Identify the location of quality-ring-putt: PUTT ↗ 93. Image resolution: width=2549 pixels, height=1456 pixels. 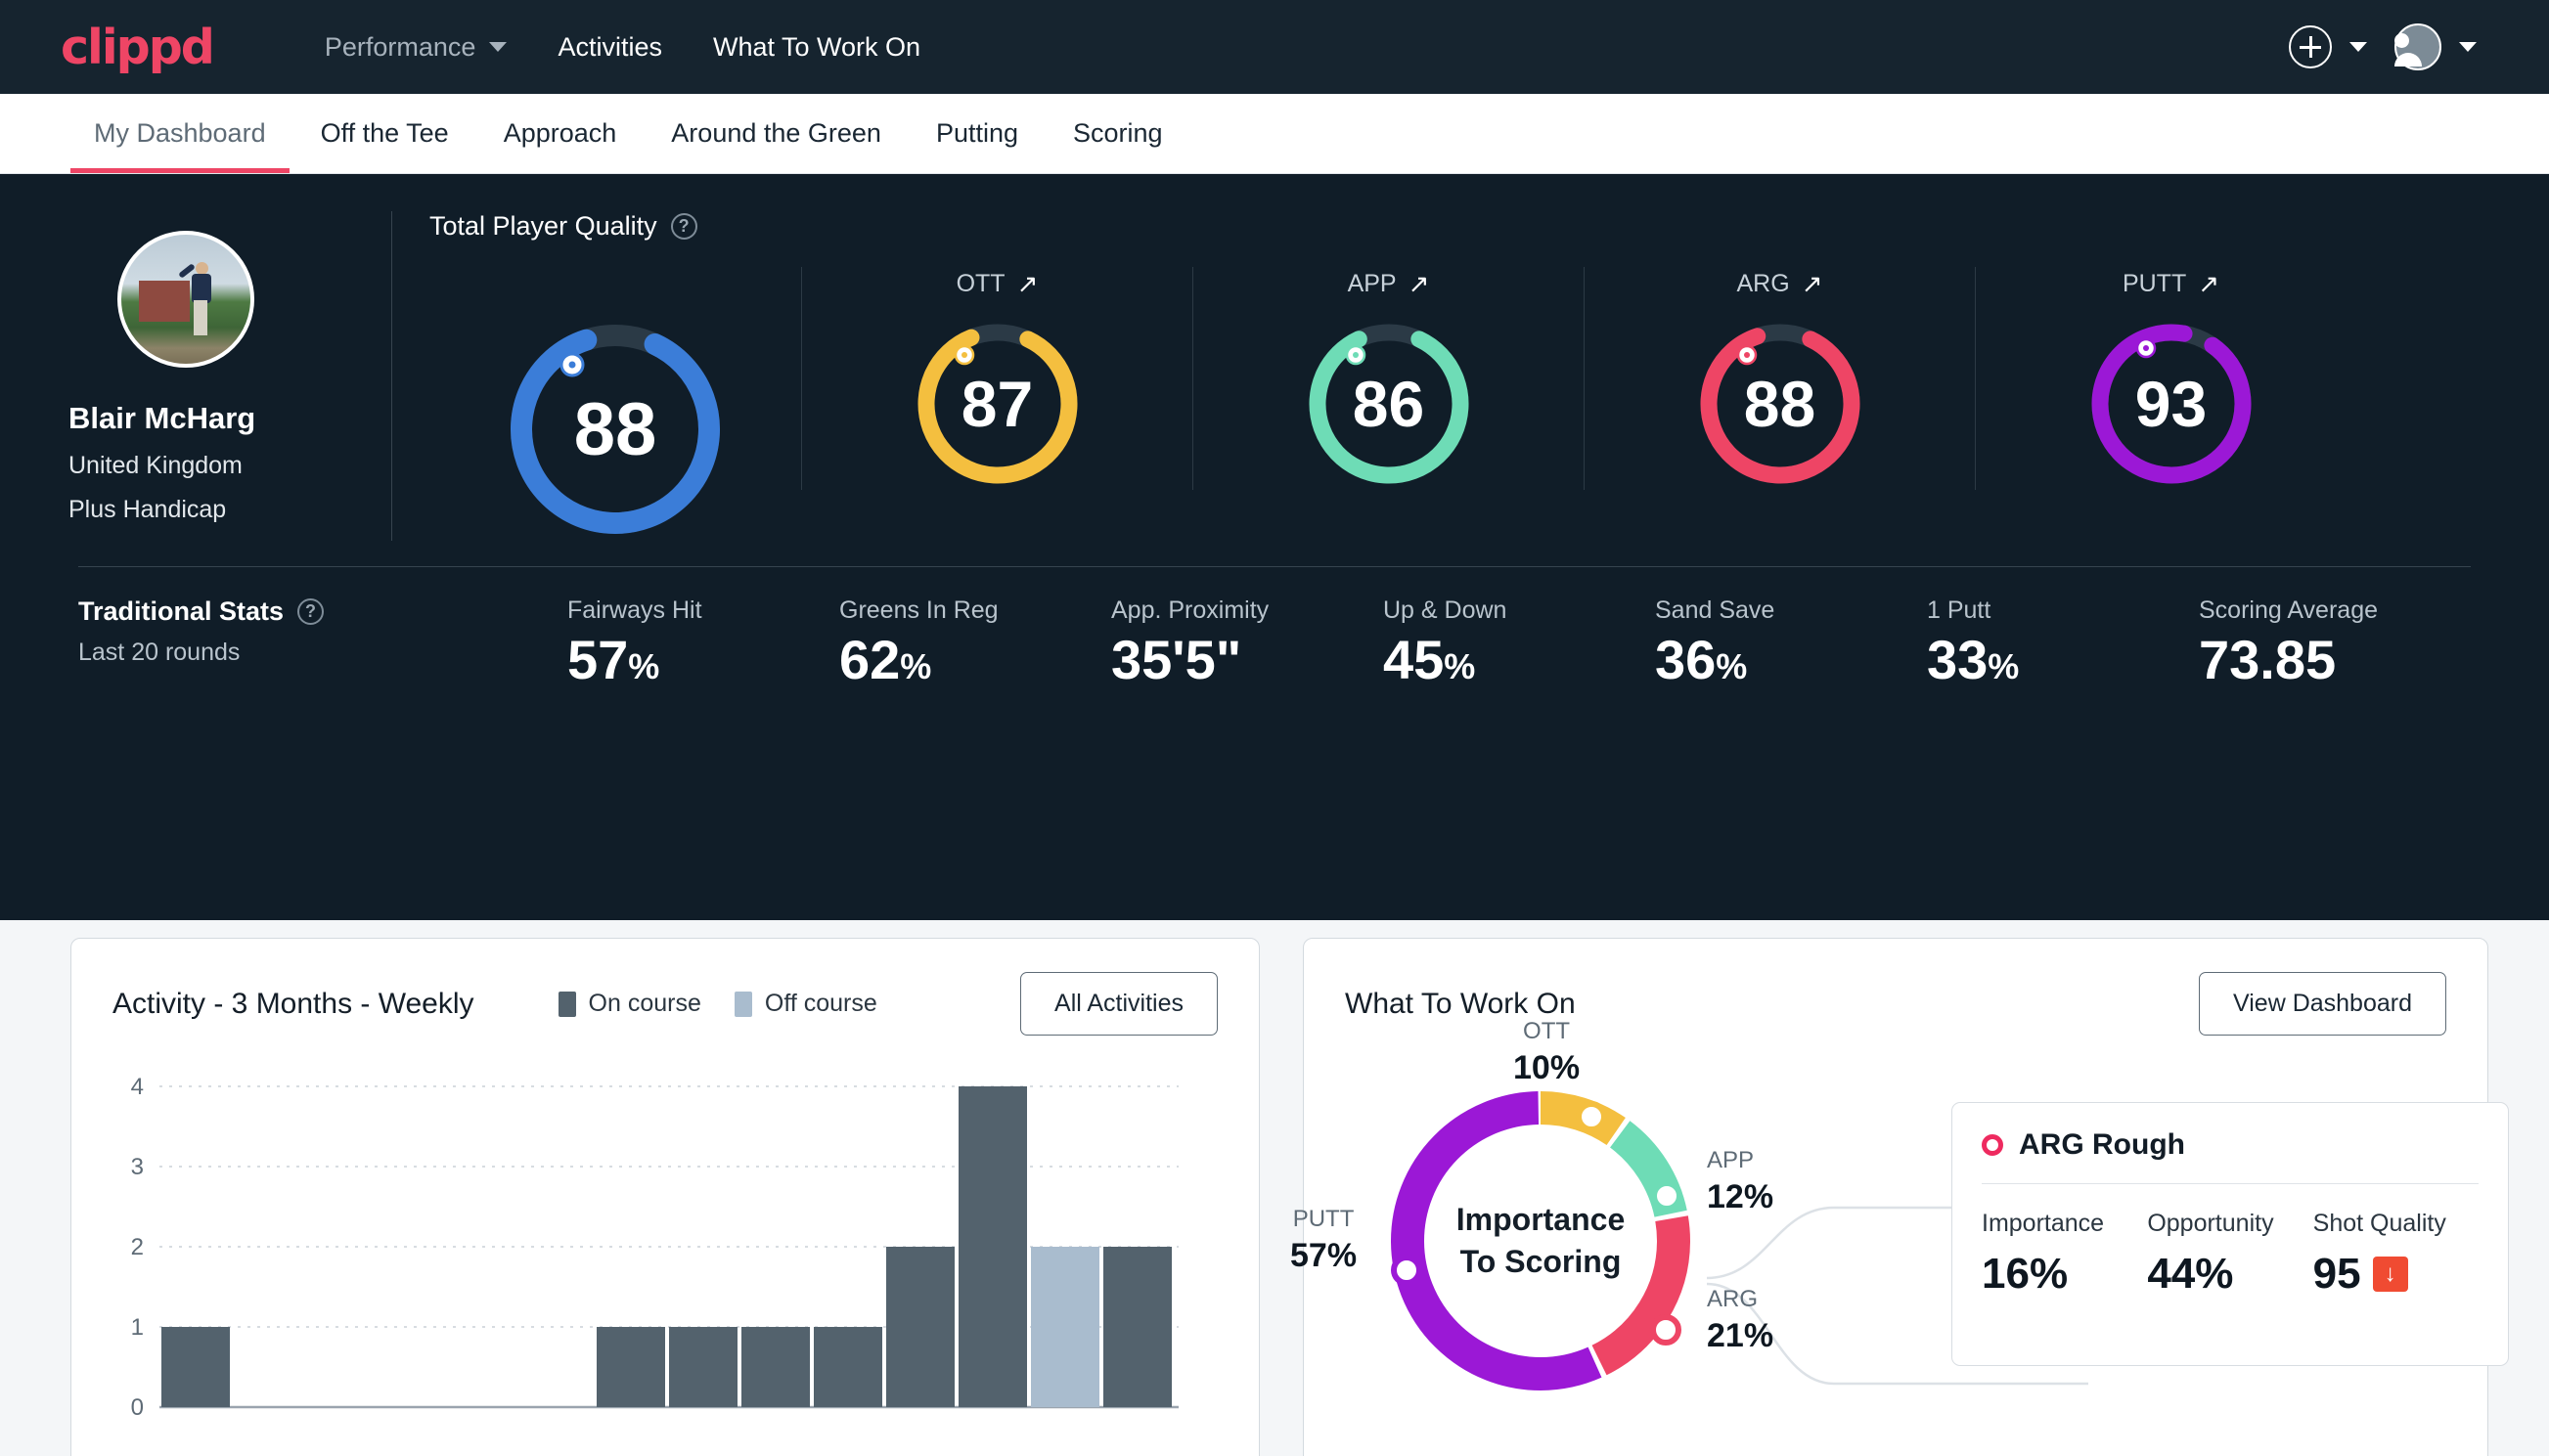
(2171, 378).